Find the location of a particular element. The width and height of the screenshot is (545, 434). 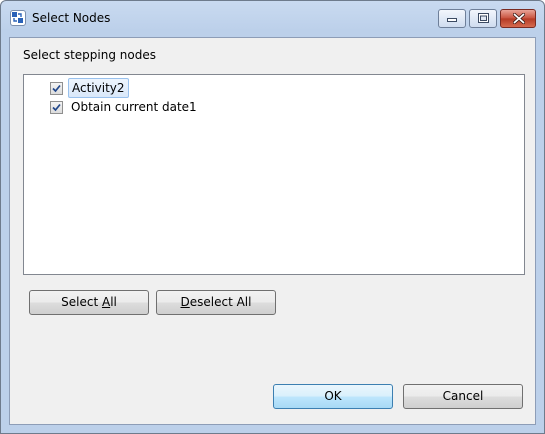

instruction-label: Select stepping nodes is located at coordinates (89, 55).